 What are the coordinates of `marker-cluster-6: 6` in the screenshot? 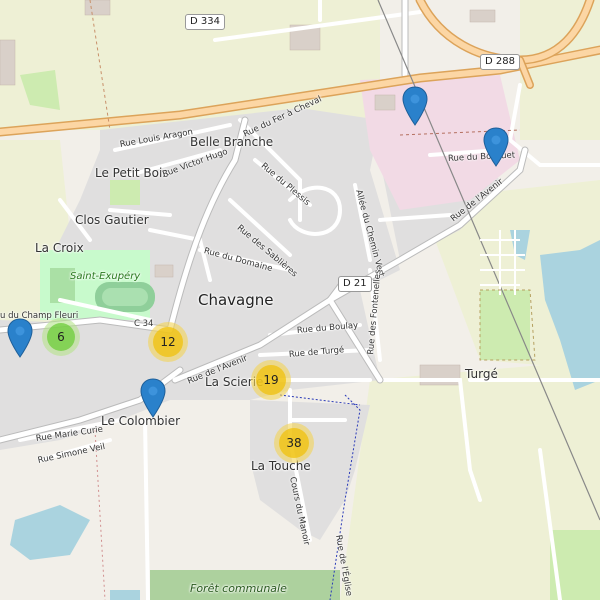 It's located at (61, 337).